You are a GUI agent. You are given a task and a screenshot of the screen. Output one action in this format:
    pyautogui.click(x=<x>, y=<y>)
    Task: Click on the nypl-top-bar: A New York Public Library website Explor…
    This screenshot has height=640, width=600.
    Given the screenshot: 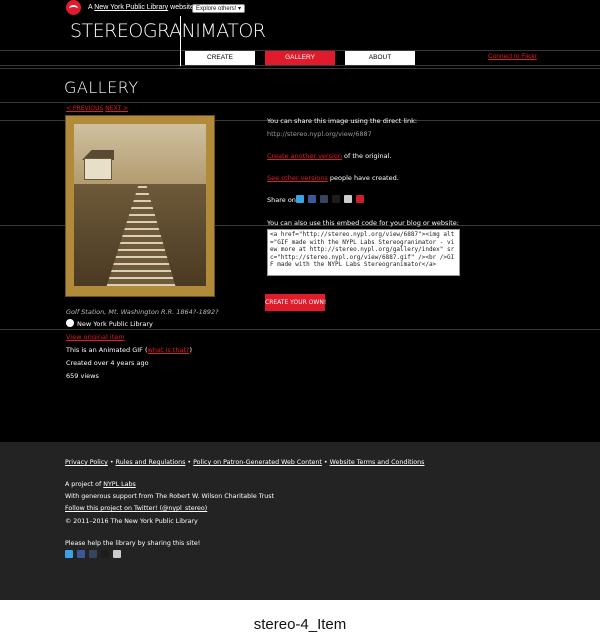 What is the action you would take?
    pyautogui.click(x=300, y=8)
    